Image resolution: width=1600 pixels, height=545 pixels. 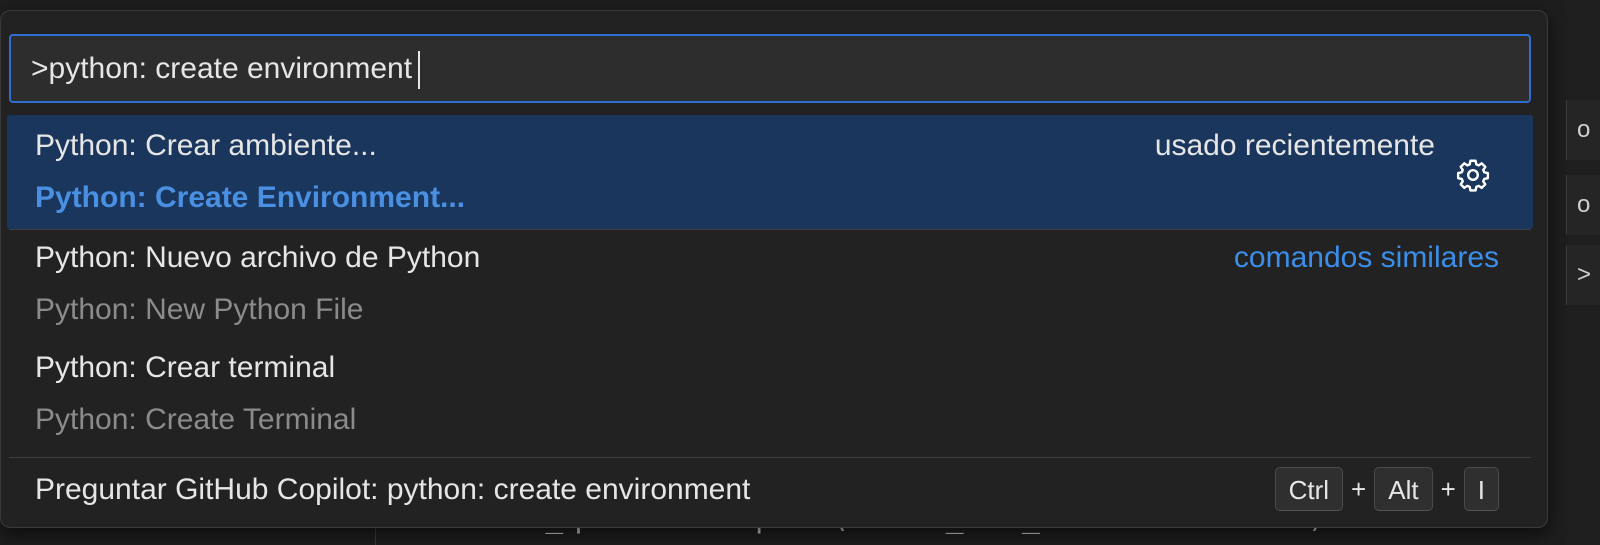 I want to click on side-tab-3: >, so click(x=1583, y=275).